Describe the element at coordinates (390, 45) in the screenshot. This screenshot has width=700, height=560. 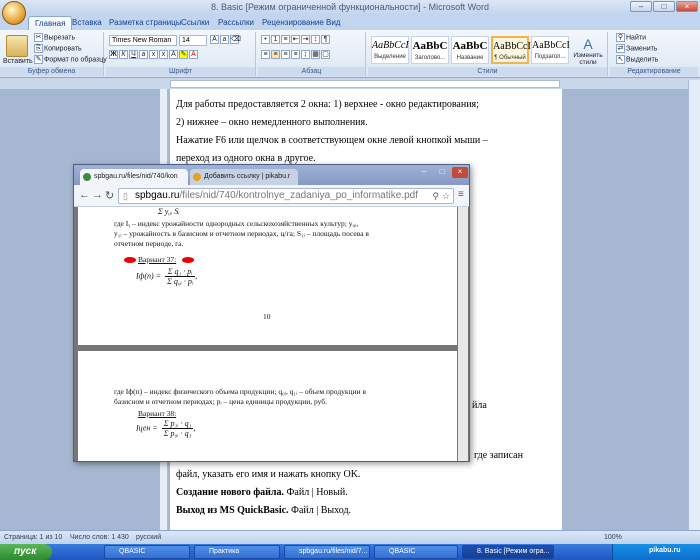
I see `style-sample: AaBbCcI` at that location.